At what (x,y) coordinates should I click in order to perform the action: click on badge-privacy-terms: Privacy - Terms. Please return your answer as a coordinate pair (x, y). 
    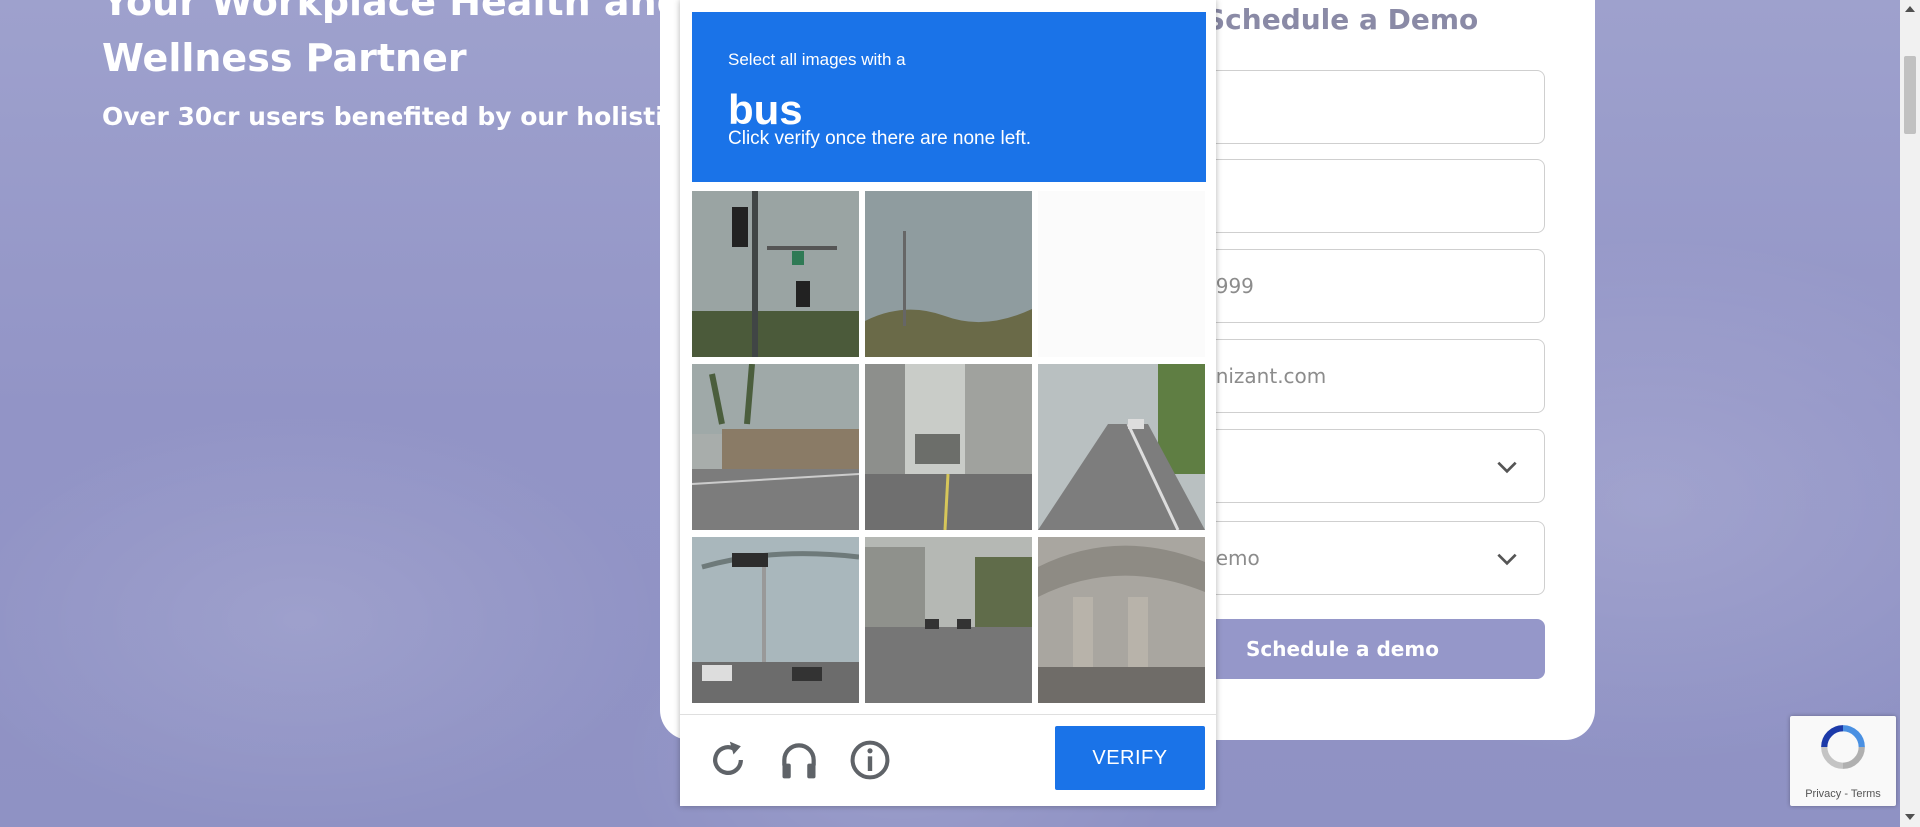
    Looking at the image, I should click on (1843, 794).